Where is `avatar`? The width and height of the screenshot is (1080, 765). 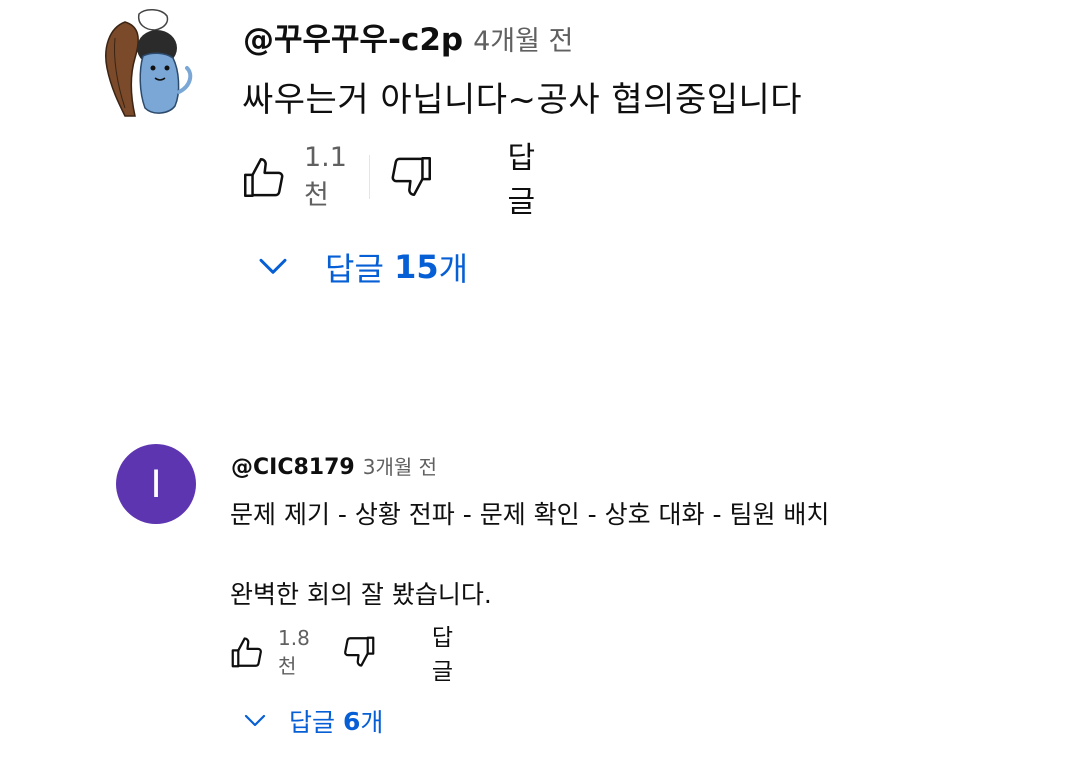 avatar is located at coordinates (150, 64).